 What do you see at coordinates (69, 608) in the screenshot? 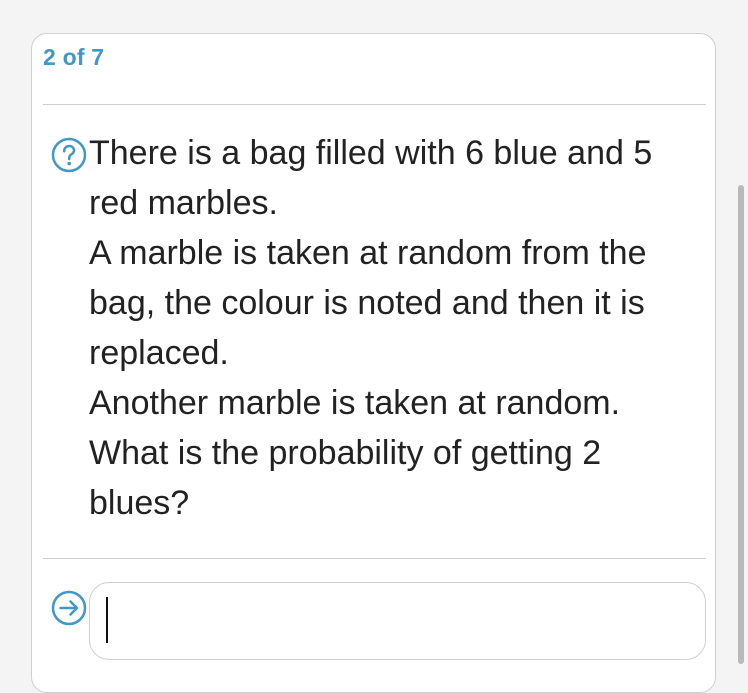
I see `arrow-right-circle-icon` at bounding box center [69, 608].